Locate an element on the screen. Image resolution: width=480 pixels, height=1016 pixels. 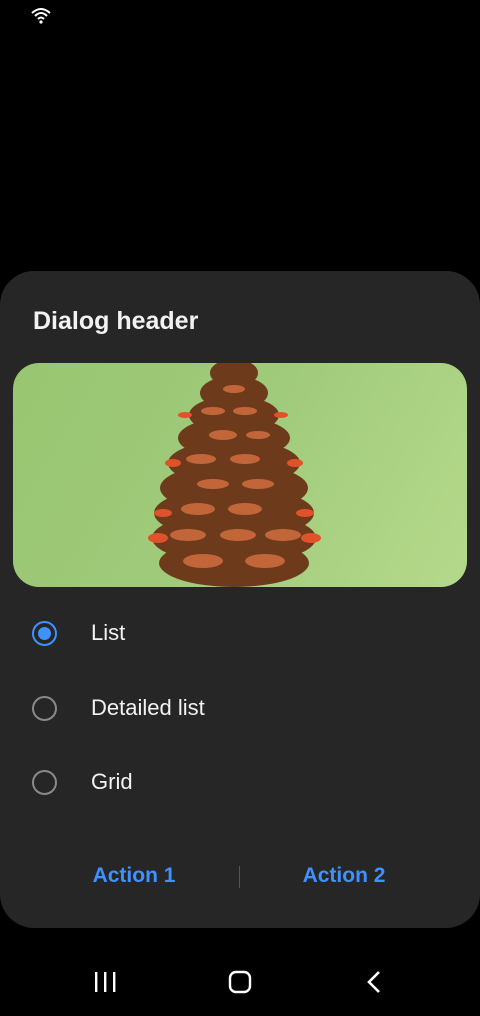
action-1-button: Action 1 is located at coordinates (134, 876).